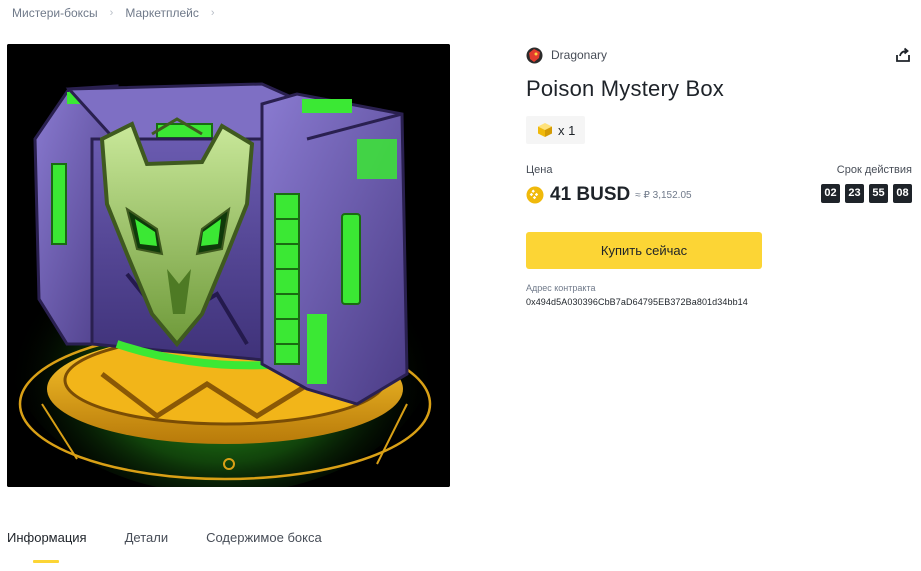 Image resolution: width=921 pixels, height=571 pixels. Describe the element at coordinates (535, 195) in the screenshot. I see `busd-coin-icon` at that location.